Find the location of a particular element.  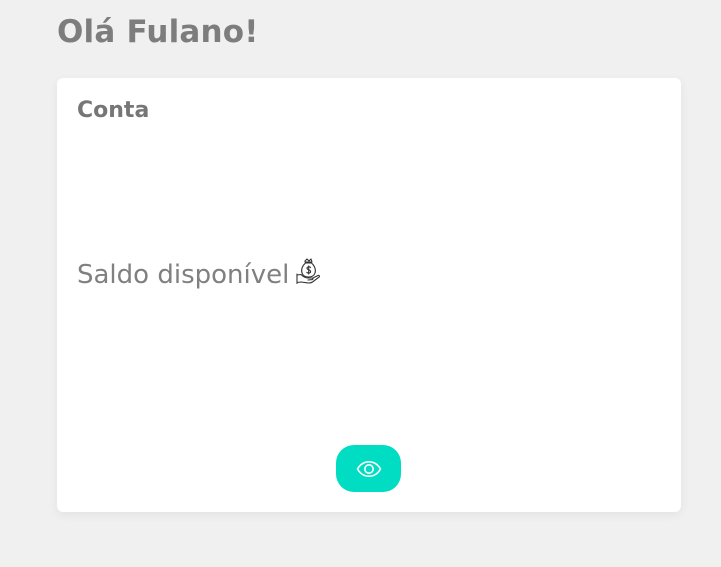

money-bag-icon is located at coordinates (308, 271).